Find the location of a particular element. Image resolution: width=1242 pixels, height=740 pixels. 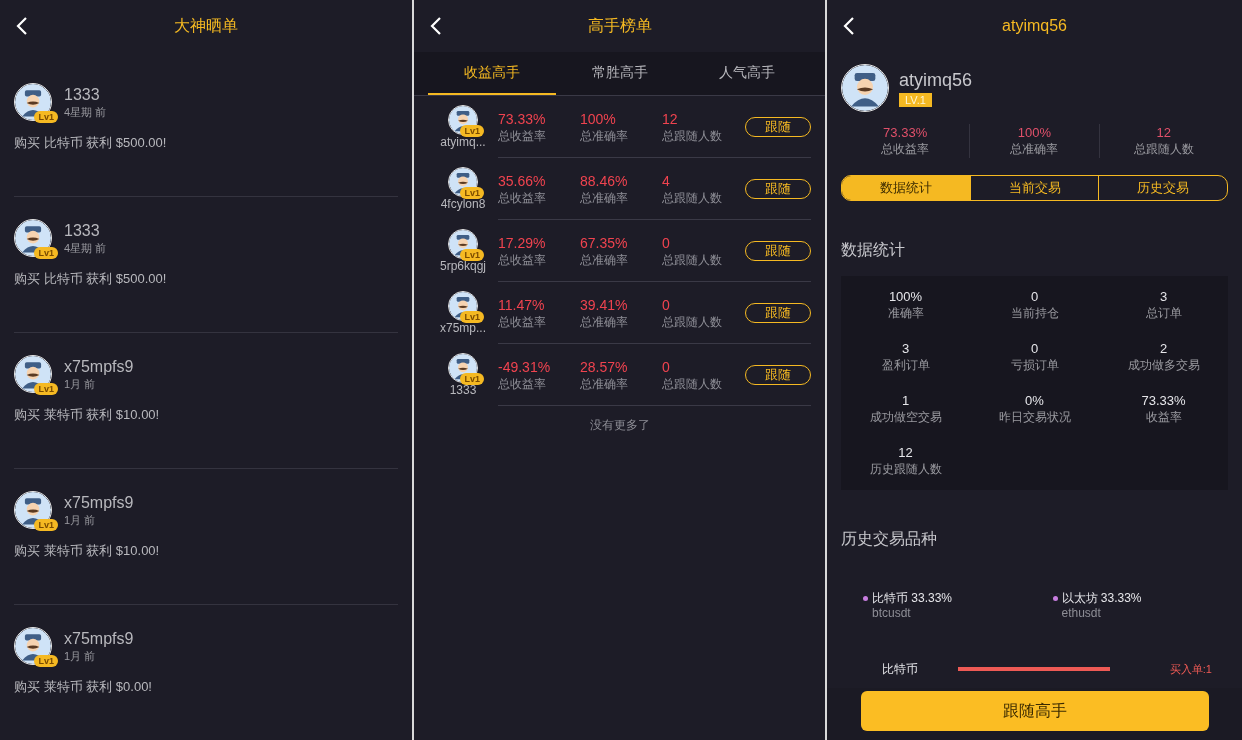

stat-value: 2 is located at coordinates (1163, 348).